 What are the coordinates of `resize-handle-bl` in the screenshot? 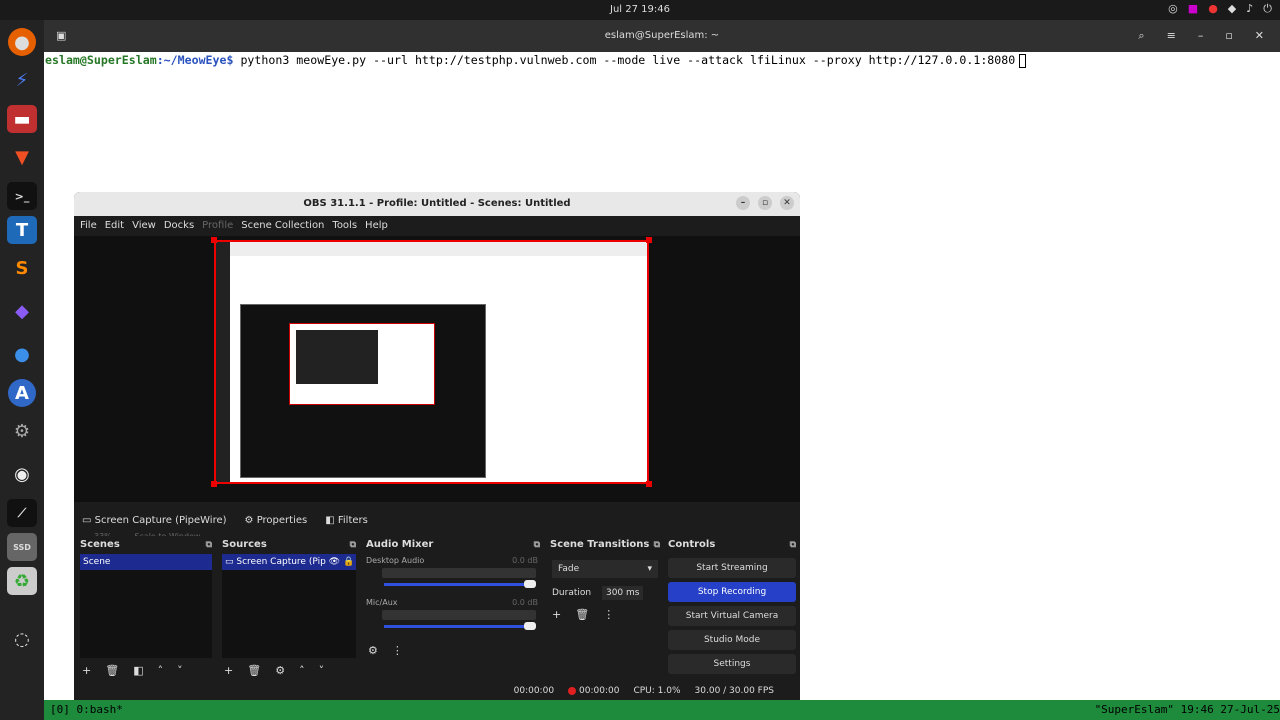 It's located at (214, 484).